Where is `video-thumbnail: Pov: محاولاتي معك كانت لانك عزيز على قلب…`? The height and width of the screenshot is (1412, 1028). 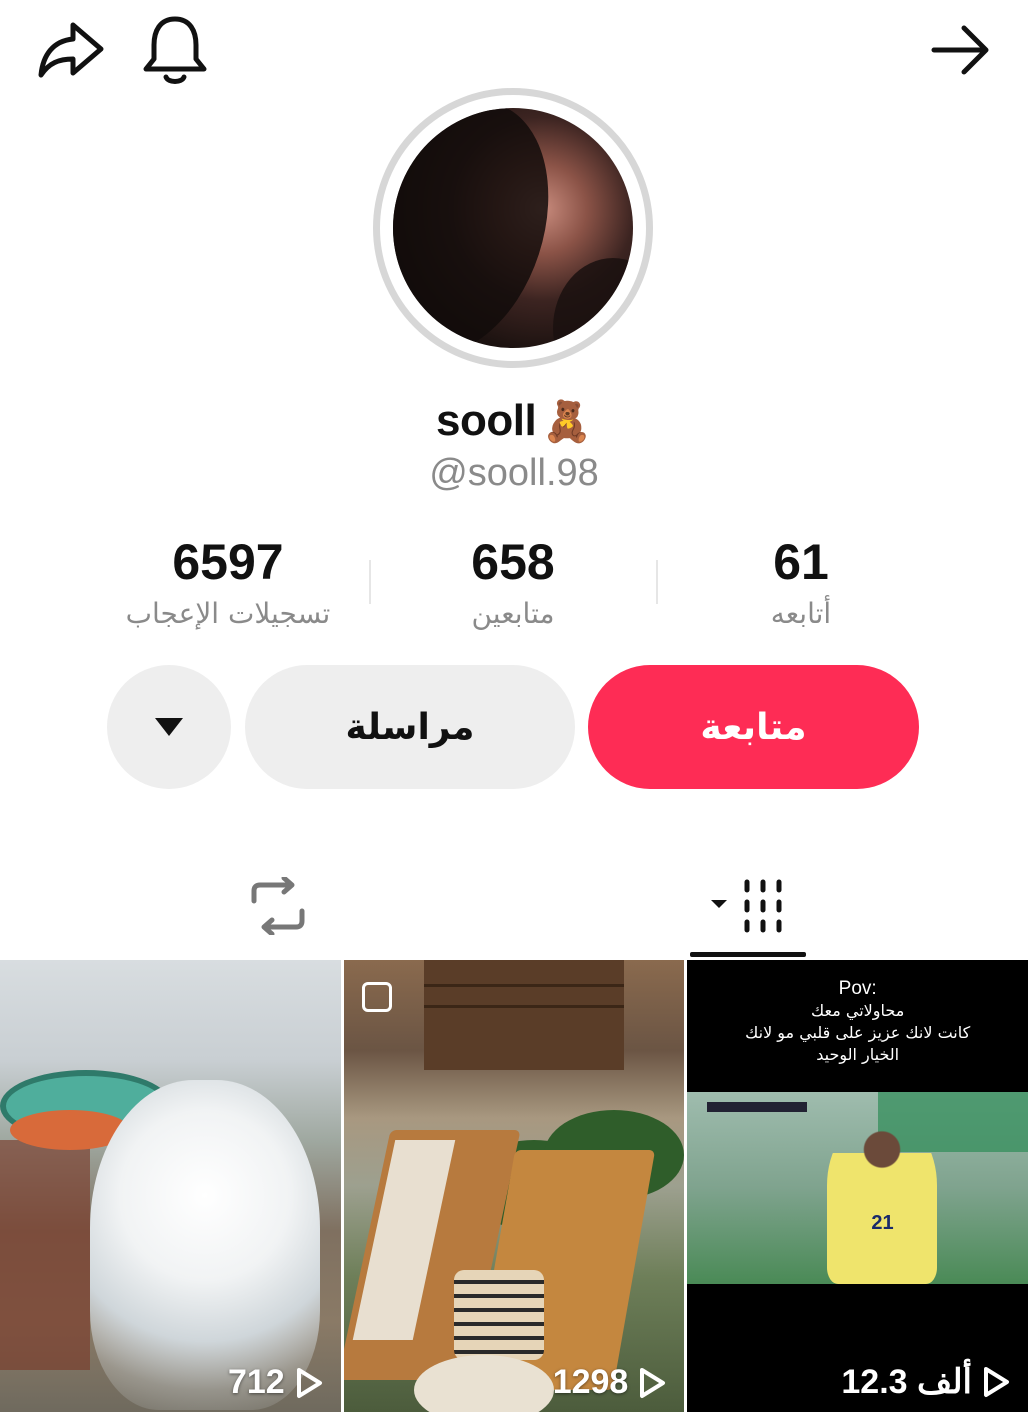
video-thumbnail: Pov: محاولاتي معك كانت لانك عزيز على قلب… is located at coordinates (857, 1186).